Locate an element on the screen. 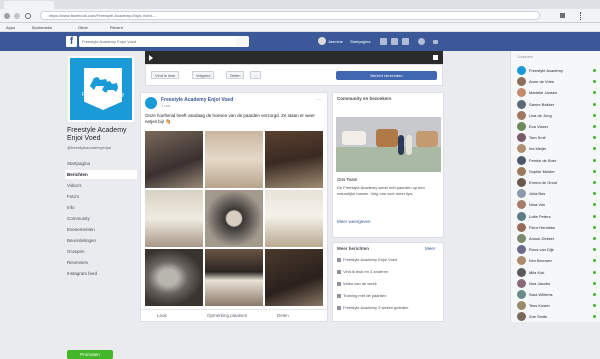  share-post-button: Delen is located at coordinates (283, 315).